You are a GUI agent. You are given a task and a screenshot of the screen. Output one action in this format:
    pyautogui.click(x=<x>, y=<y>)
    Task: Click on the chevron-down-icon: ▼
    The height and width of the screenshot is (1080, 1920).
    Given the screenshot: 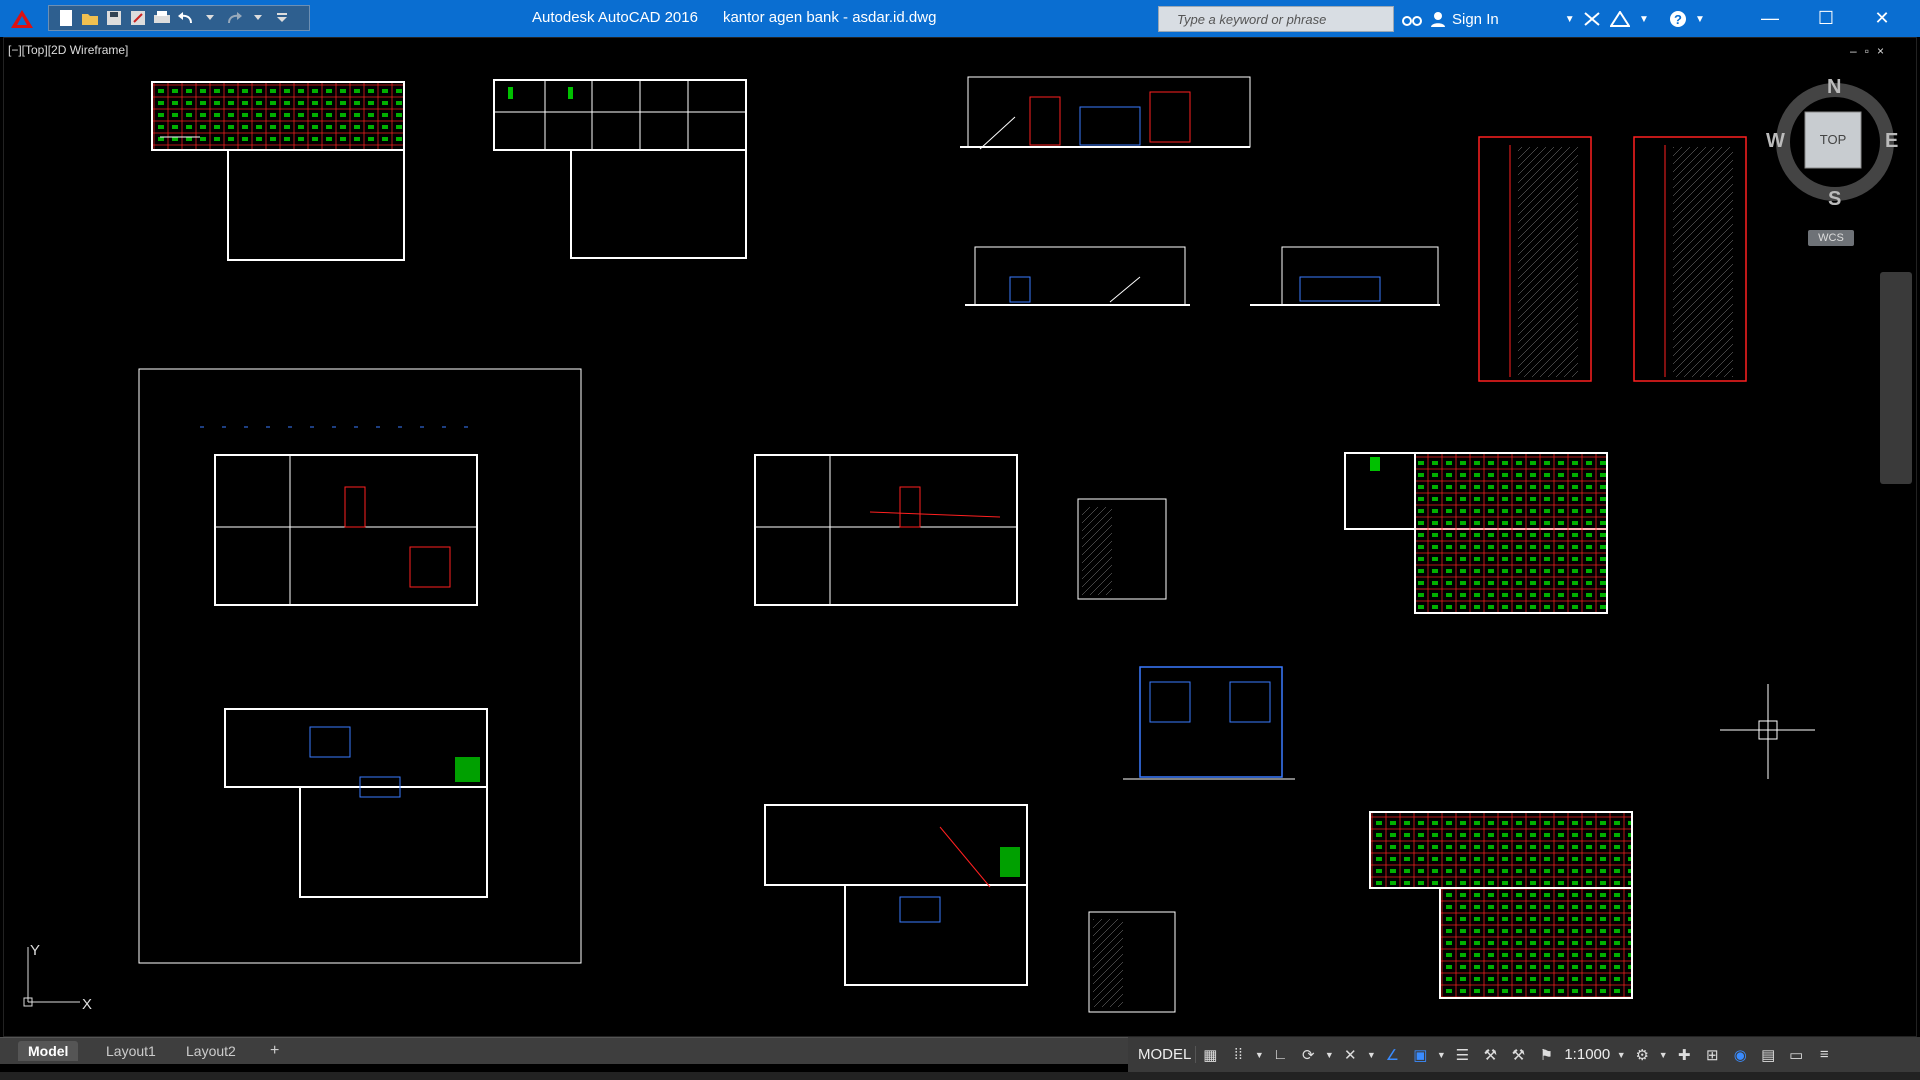 What is the action you would take?
    pyautogui.click(x=1569, y=19)
    